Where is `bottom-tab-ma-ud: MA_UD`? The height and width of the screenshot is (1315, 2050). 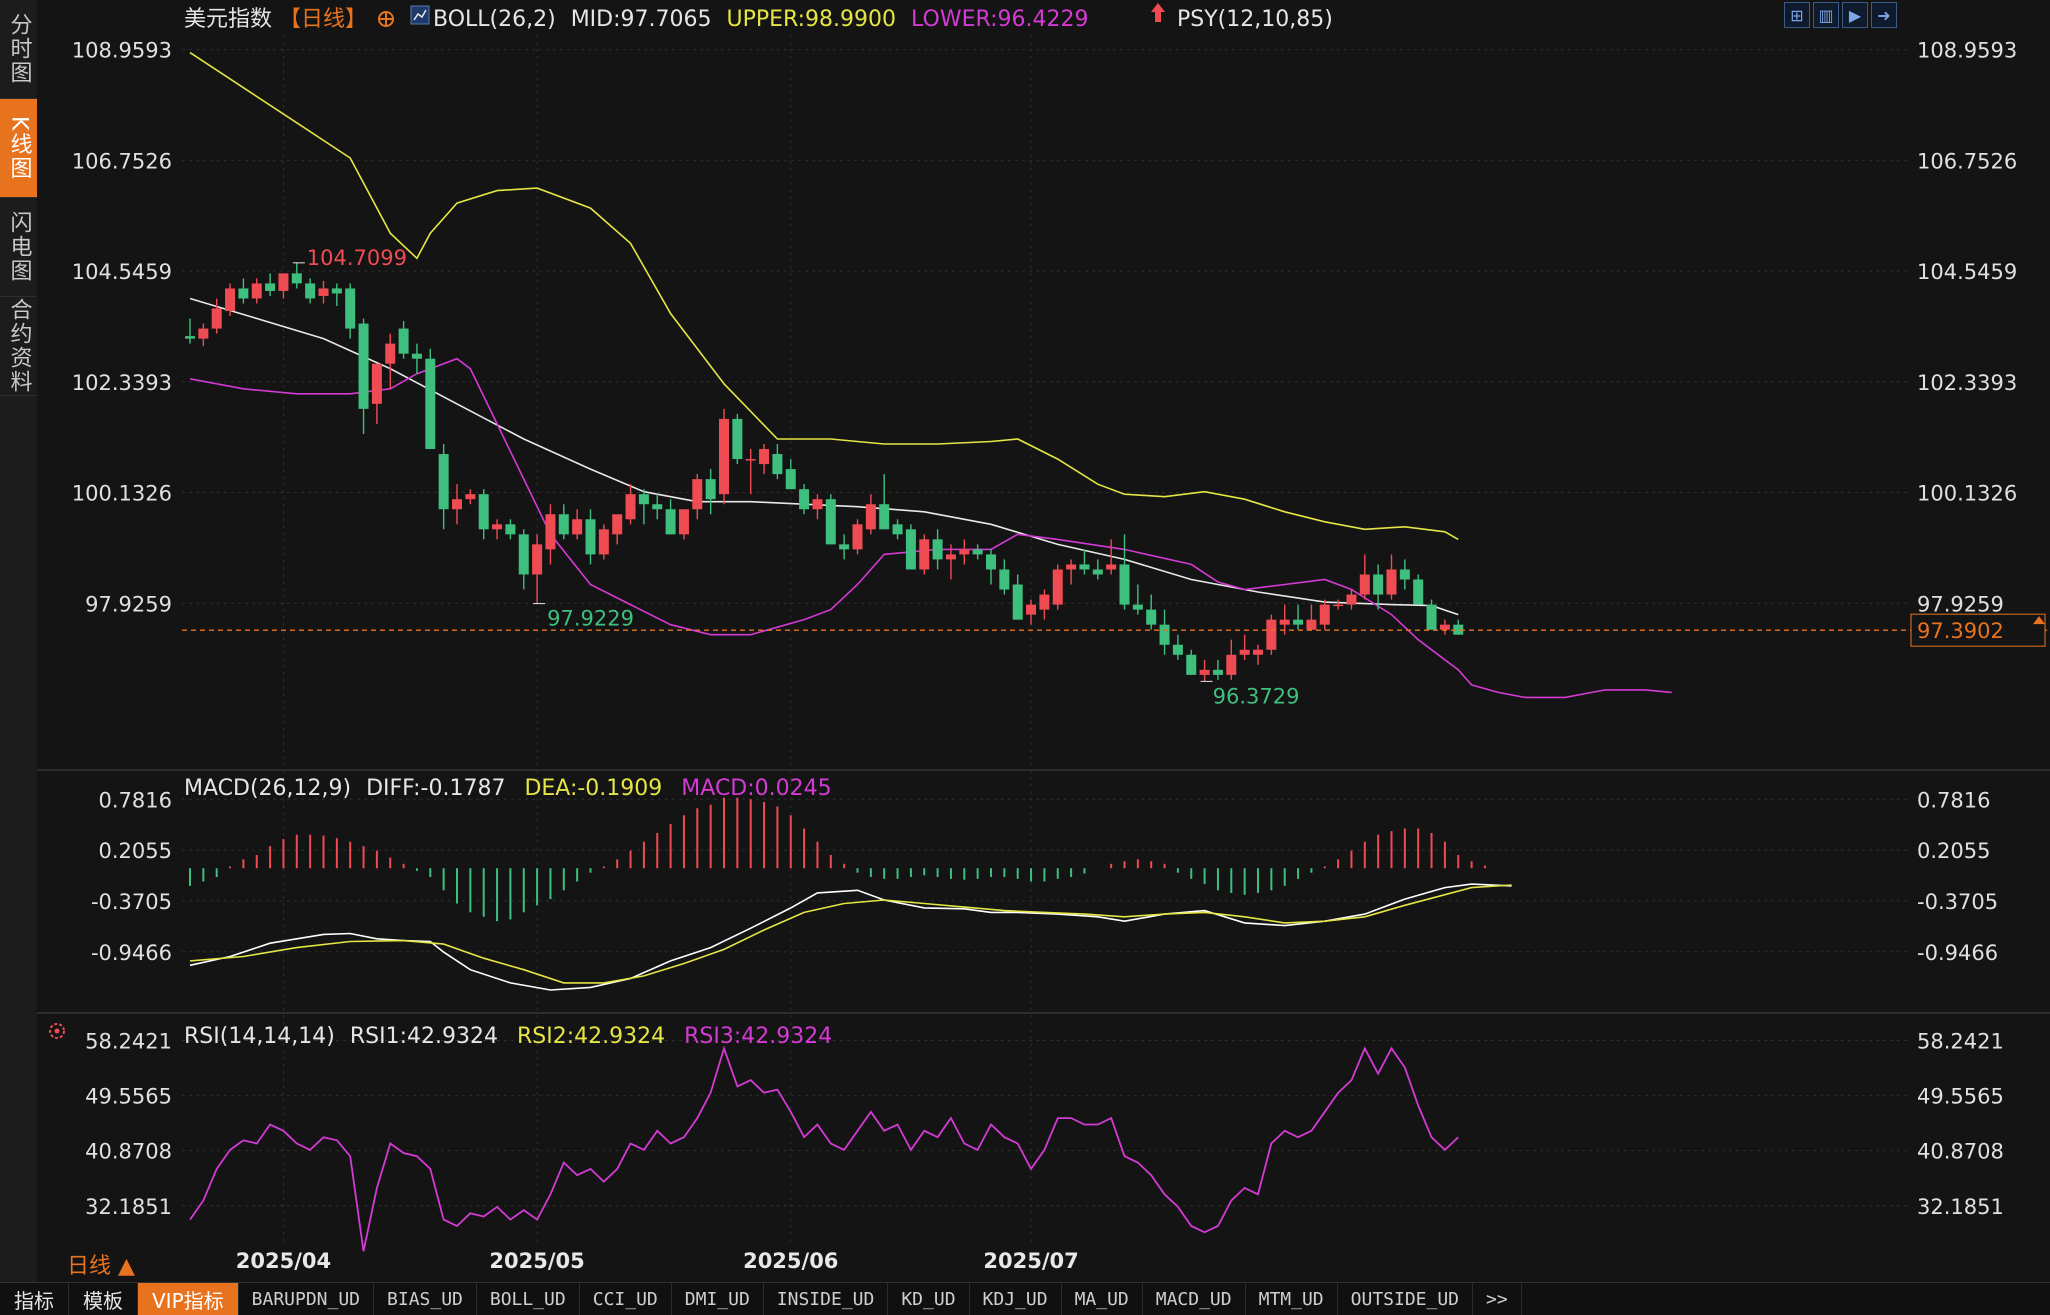 bottom-tab-ma-ud: MA_UD is located at coordinates (1102, 1299).